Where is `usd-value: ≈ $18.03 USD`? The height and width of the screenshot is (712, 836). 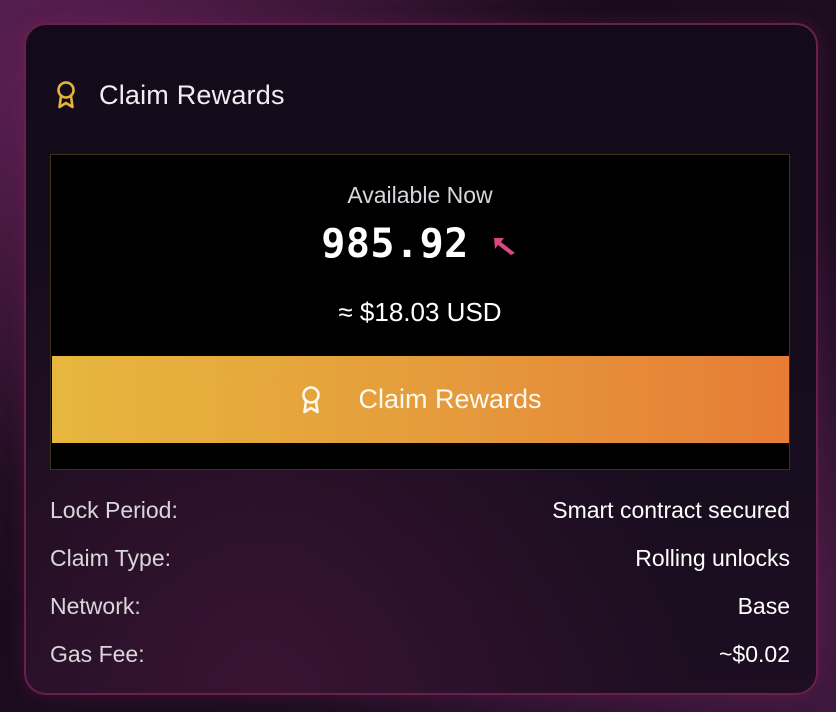
usd-value: ≈ $18.03 USD is located at coordinates (420, 312).